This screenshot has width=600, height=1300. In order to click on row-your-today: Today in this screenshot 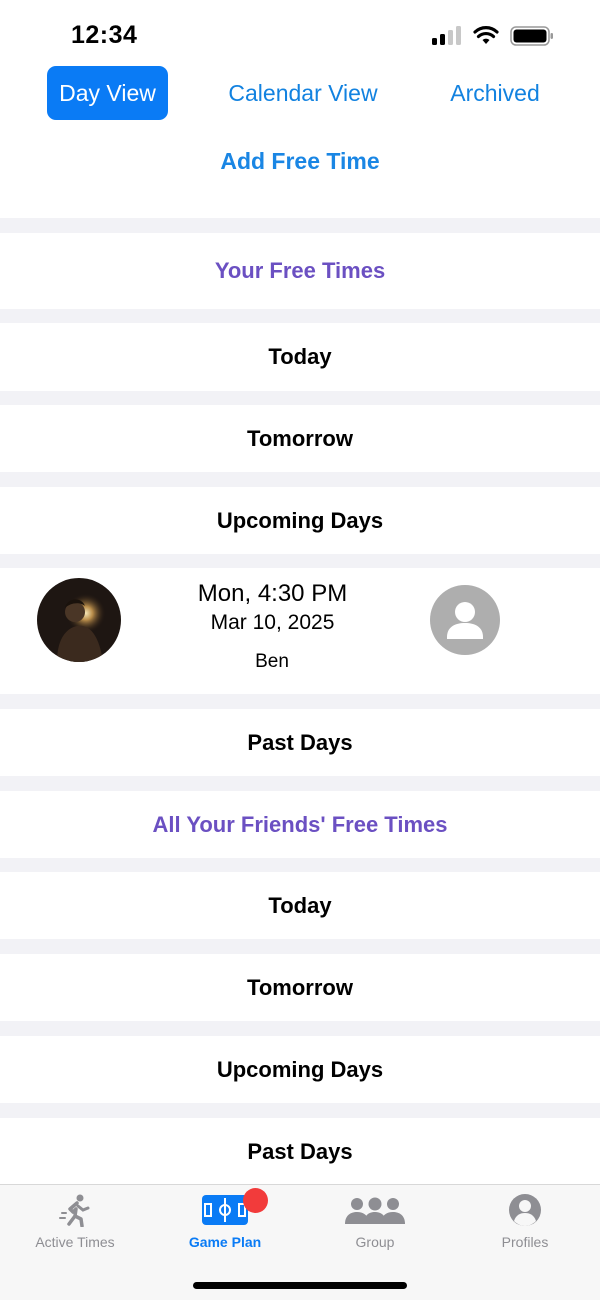, I will do `click(300, 357)`.